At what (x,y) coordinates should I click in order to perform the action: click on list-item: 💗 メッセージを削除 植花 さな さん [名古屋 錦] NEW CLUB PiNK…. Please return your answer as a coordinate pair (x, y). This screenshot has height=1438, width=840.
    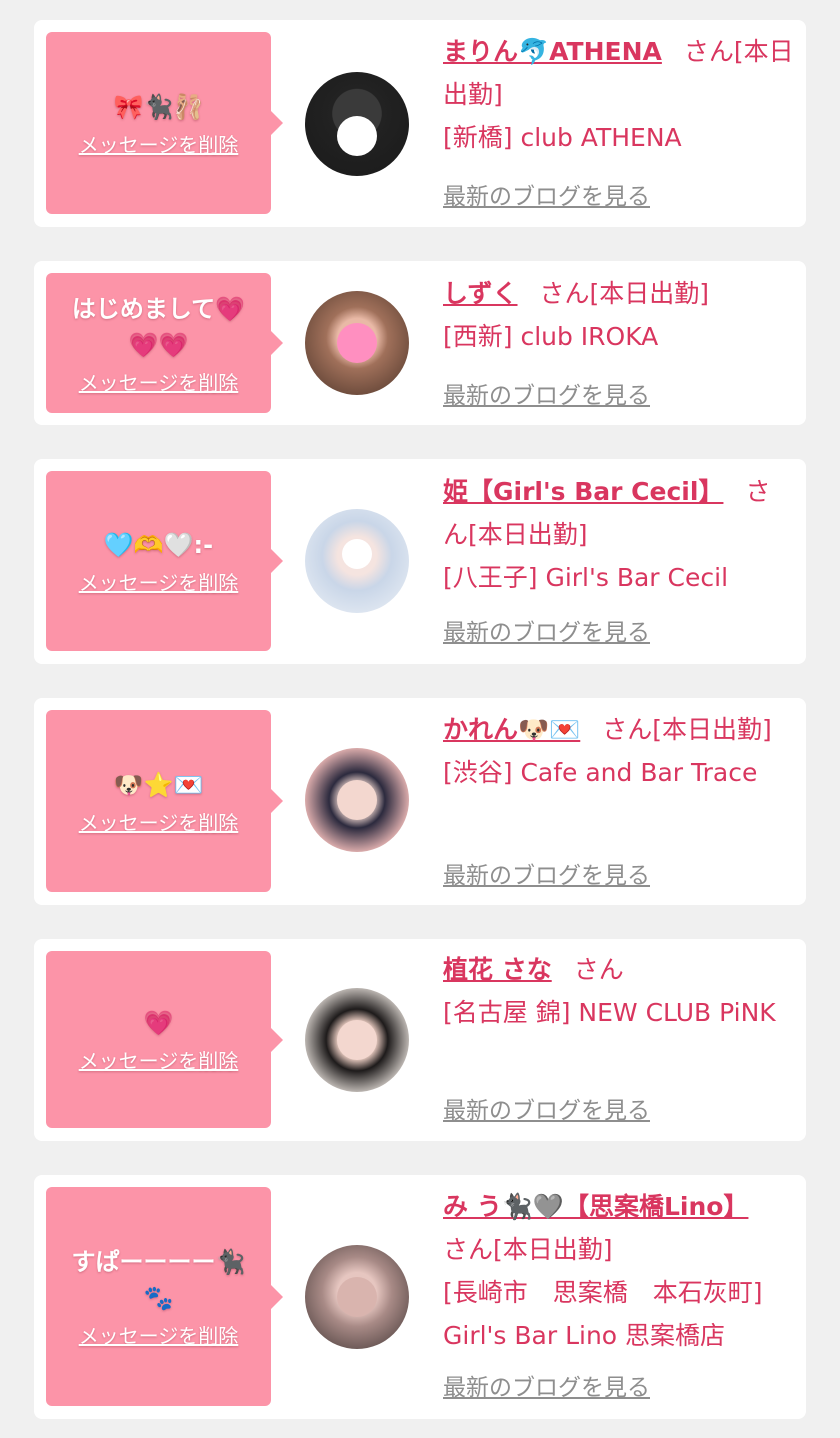
    Looking at the image, I should click on (420, 1040).